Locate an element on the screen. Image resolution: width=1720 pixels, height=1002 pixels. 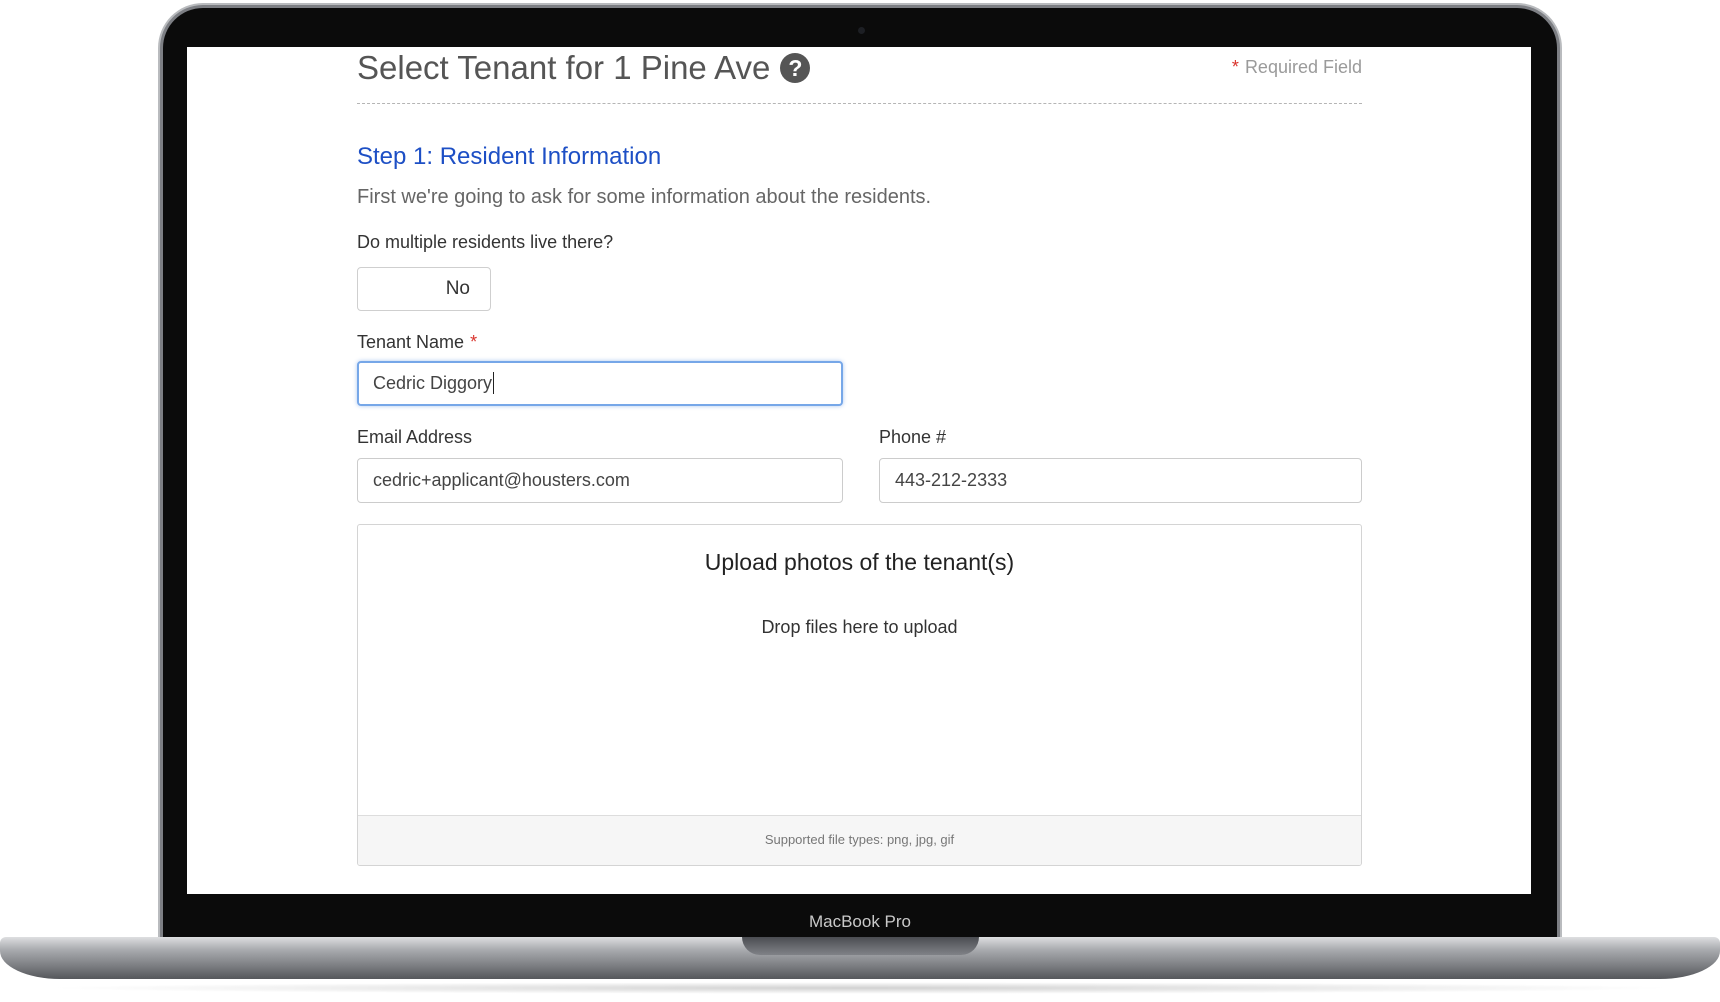
supported-file-types: Supported file types: png, jpg, gif is located at coordinates (859, 840).